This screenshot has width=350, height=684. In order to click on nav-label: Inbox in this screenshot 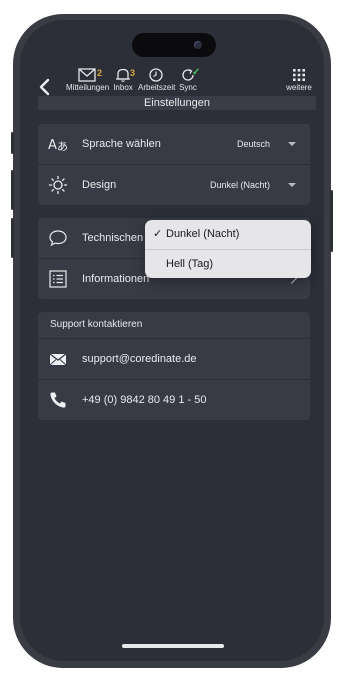, I will do `click(123, 87)`.